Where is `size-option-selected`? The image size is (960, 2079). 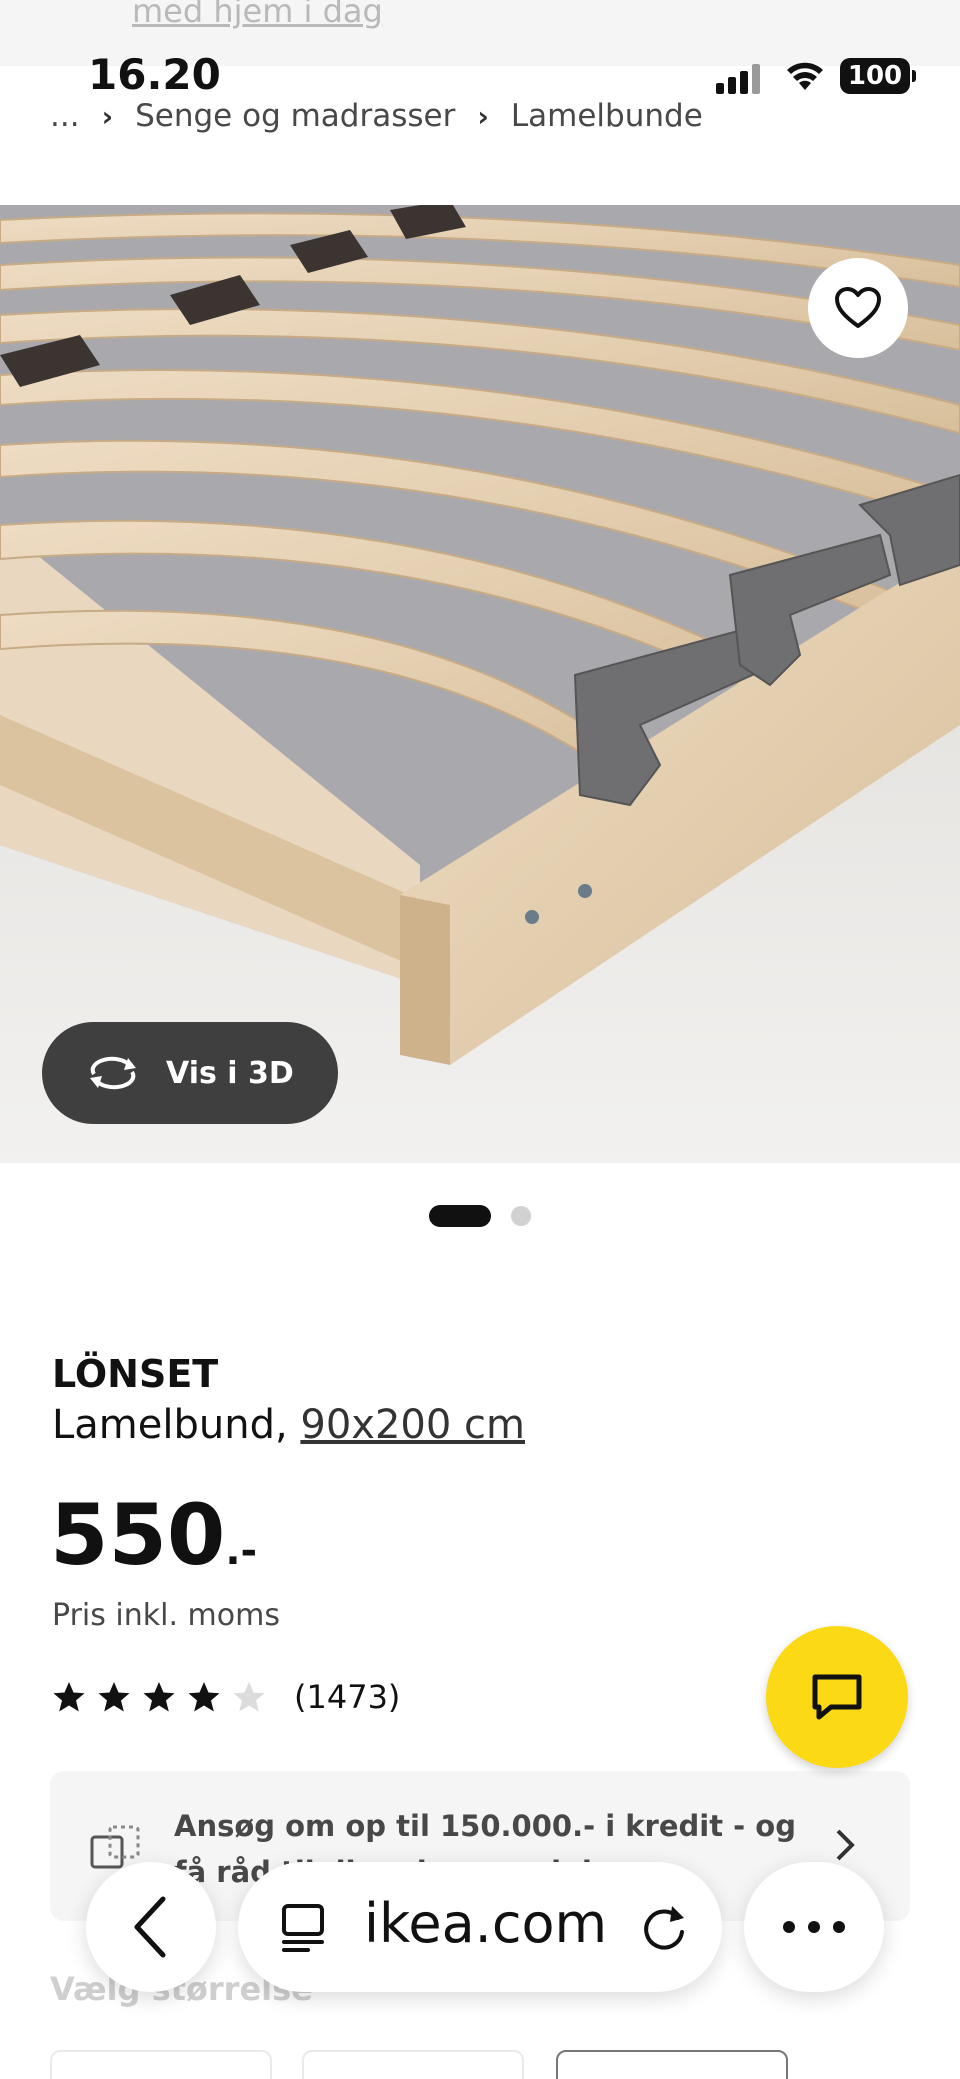 size-option-selected is located at coordinates (672, 2064).